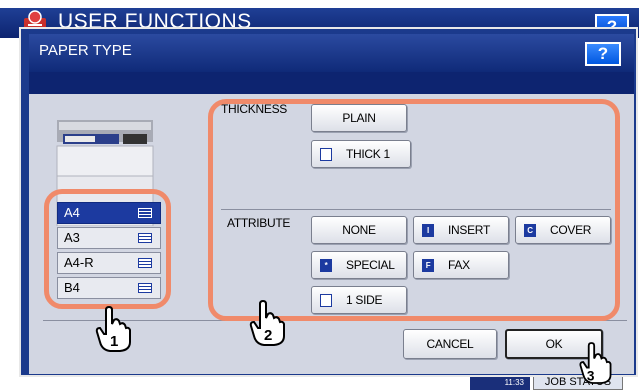  Describe the element at coordinates (359, 118) in the screenshot. I see `plain-button: PLAIN` at that location.